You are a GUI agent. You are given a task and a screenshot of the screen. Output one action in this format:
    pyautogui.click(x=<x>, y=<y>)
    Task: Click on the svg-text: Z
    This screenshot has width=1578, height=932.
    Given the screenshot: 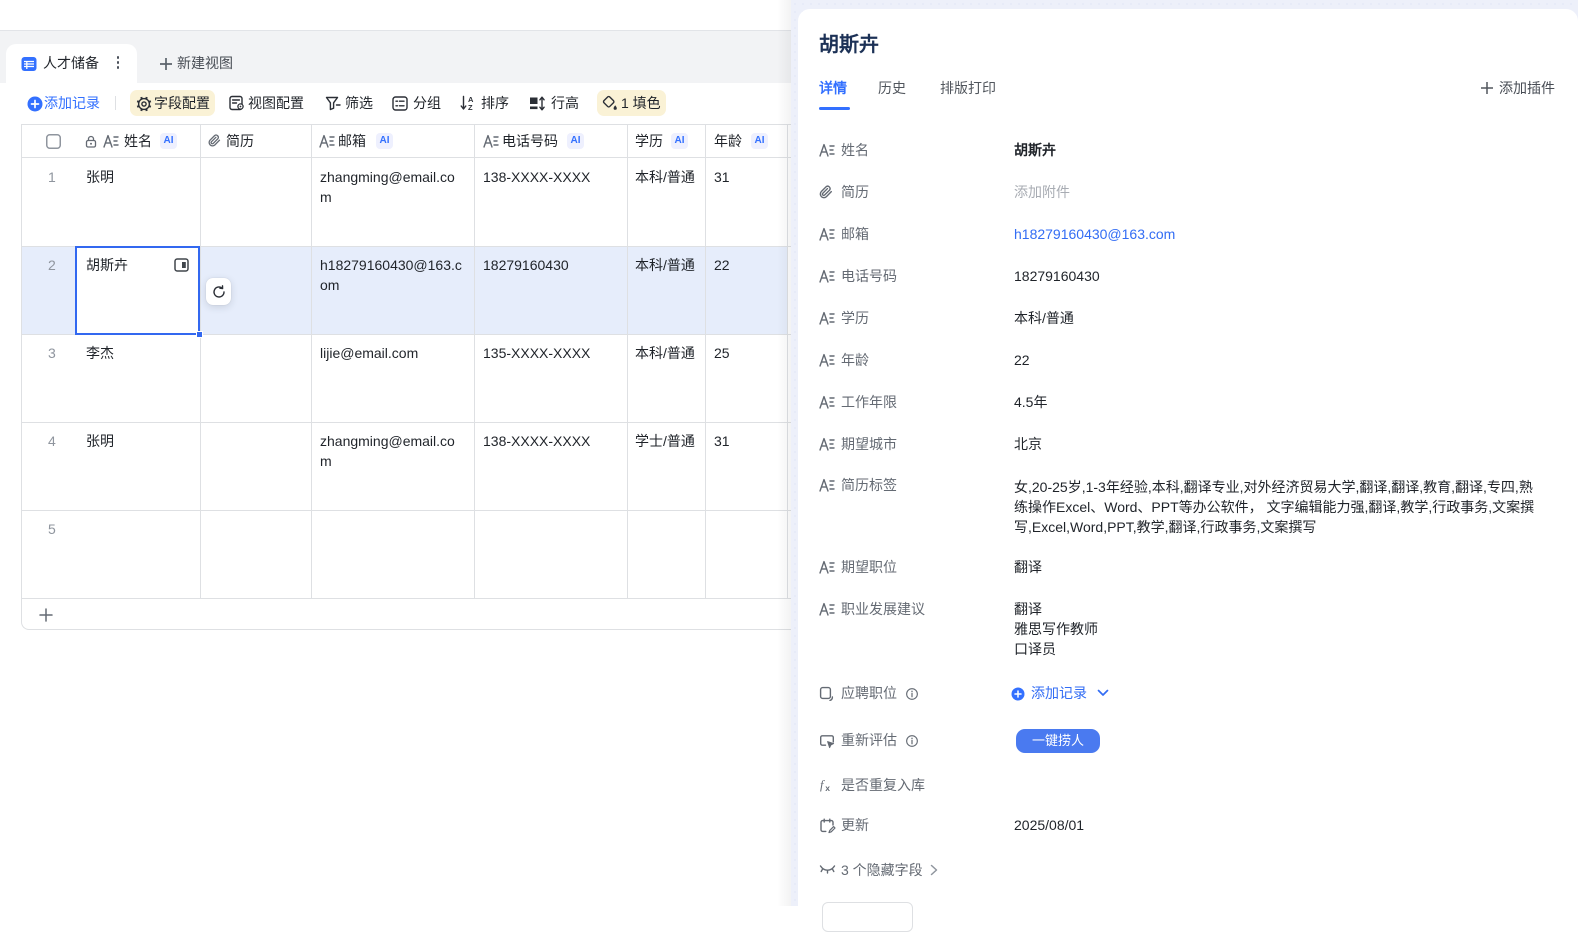 What is the action you would take?
    pyautogui.click(x=470, y=107)
    